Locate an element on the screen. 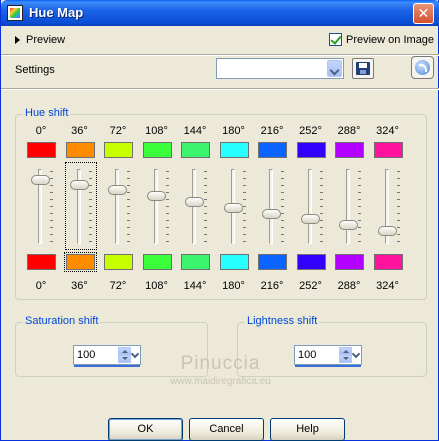 This screenshot has height=441, width=439. hue-degree-label-top: 252° is located at coordinates (310, 131).